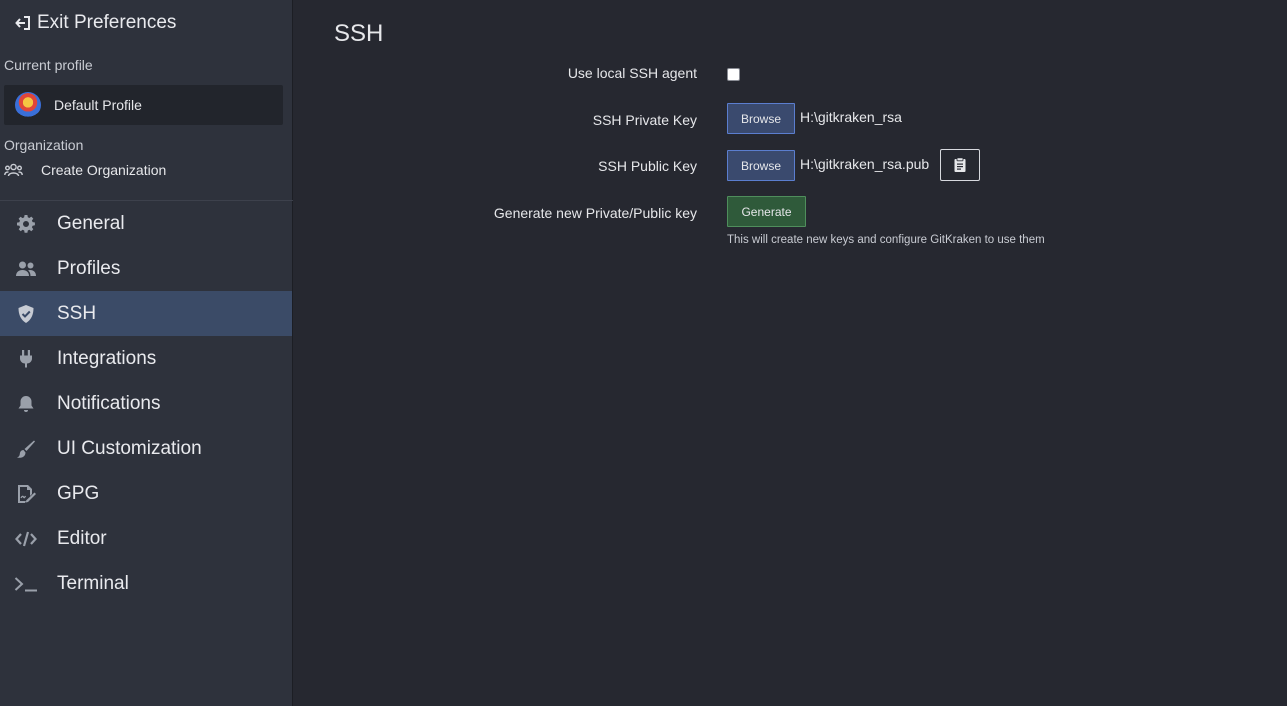 The height and width of the screenshot is (706, 1287). Describe the element at coordinates (107, 358) in the screenshot. I see `sidebar-item-label: Integrations` at that location.